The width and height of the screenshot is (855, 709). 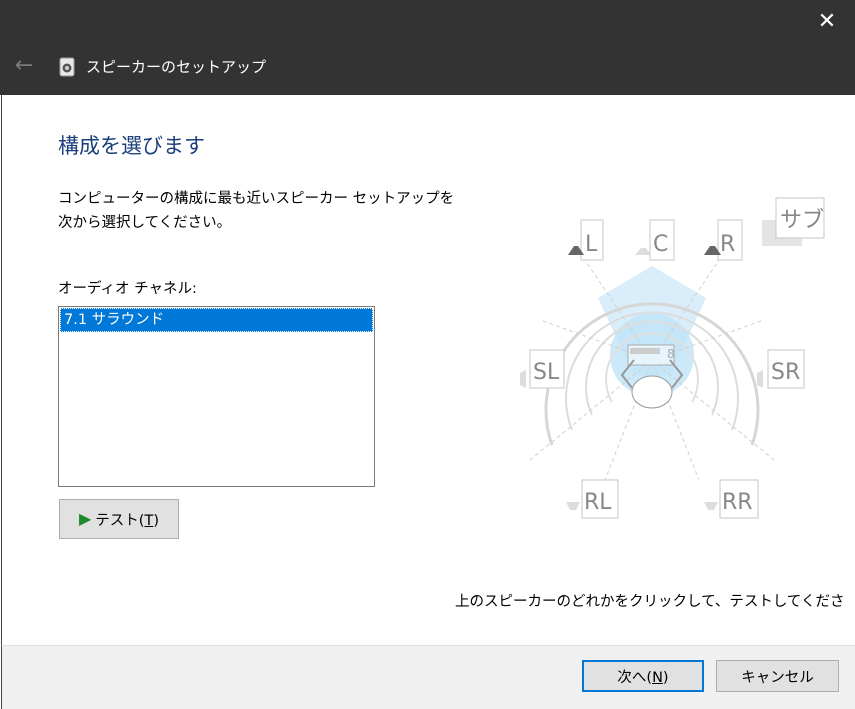 I want to click on svg-text: C, so click(x=660, y=244).